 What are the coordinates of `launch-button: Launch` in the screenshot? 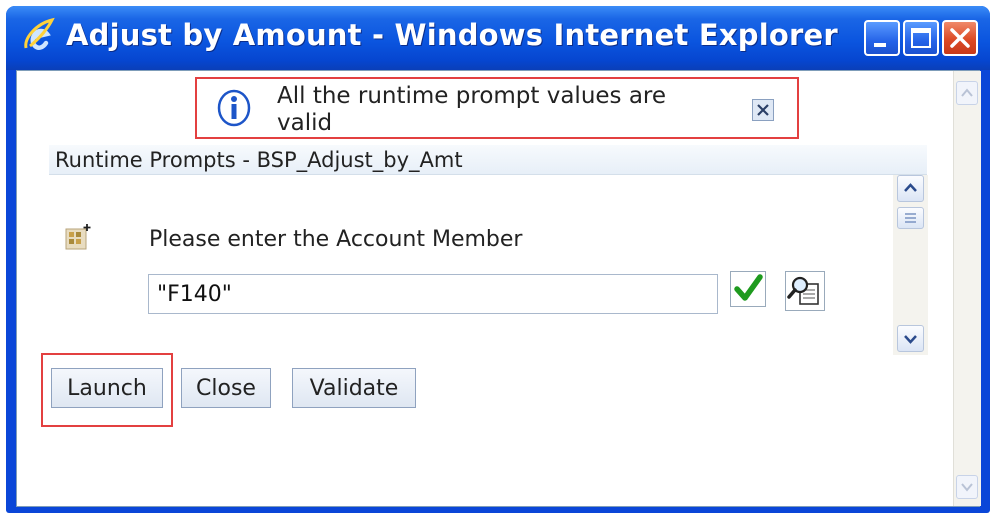 It's located at (107, 388).